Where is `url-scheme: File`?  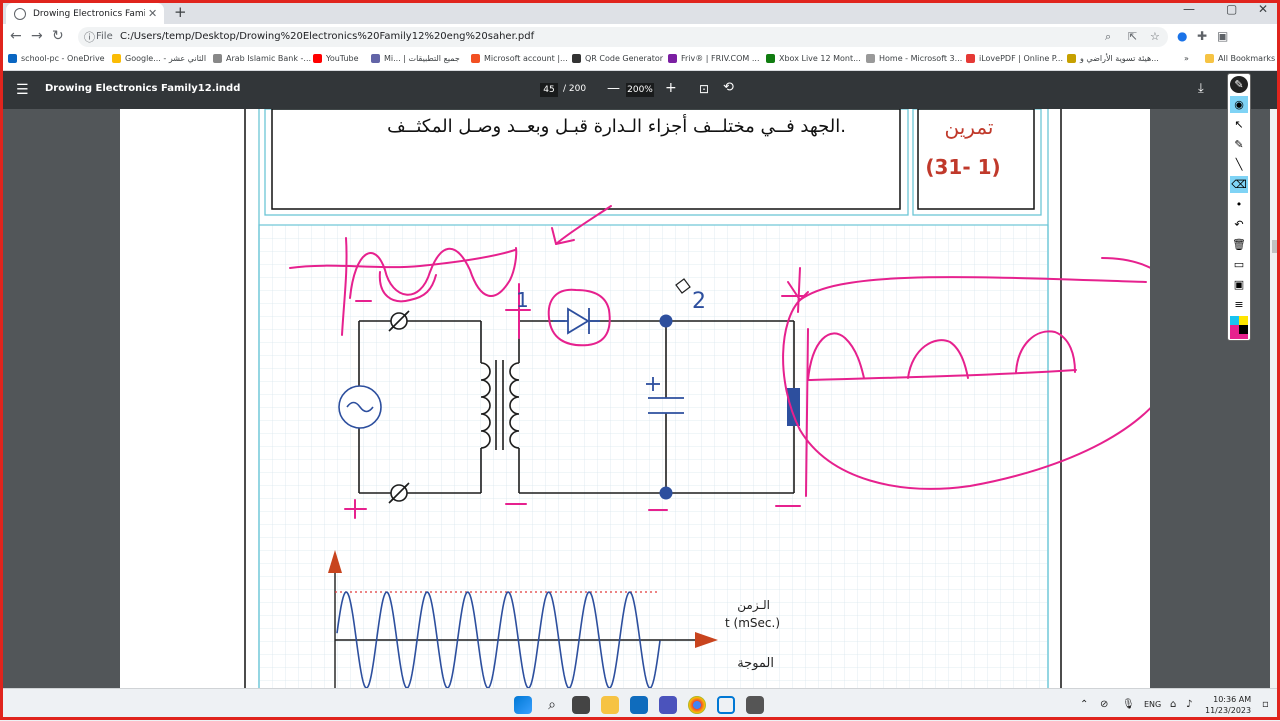
url-scheme: File is located at coordinates (104, 36).